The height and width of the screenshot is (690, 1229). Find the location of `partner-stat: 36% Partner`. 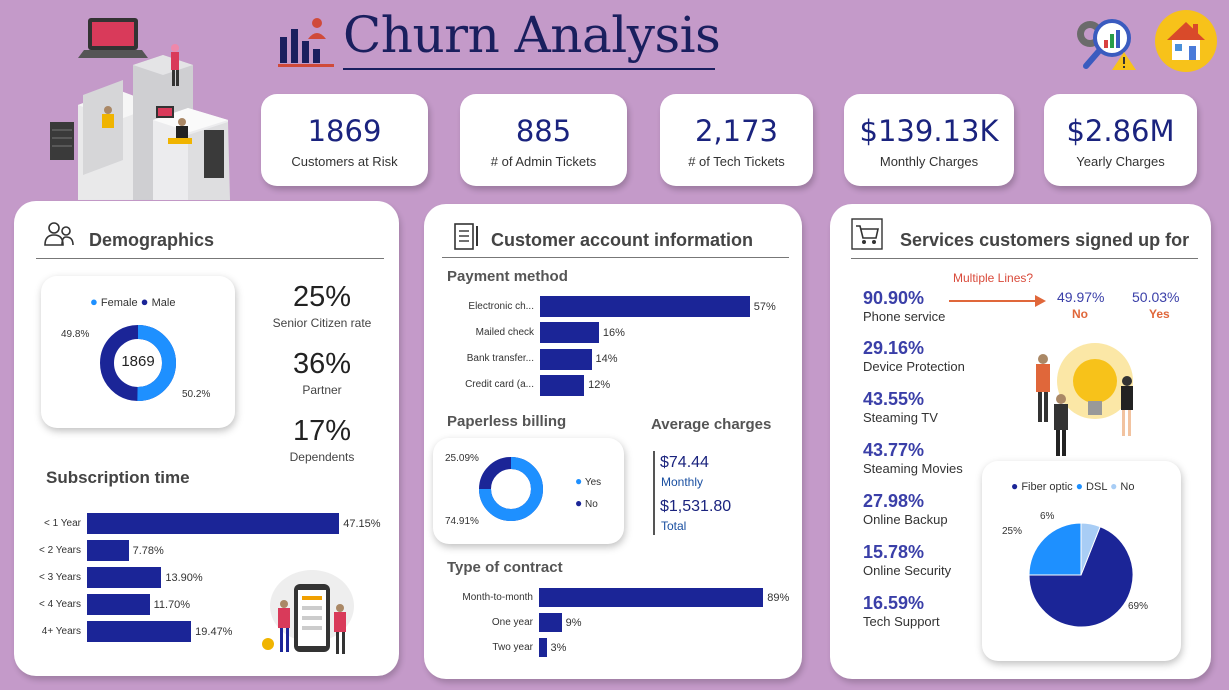

partner-stat: 36% Partner is located at coordinates (322, 372).